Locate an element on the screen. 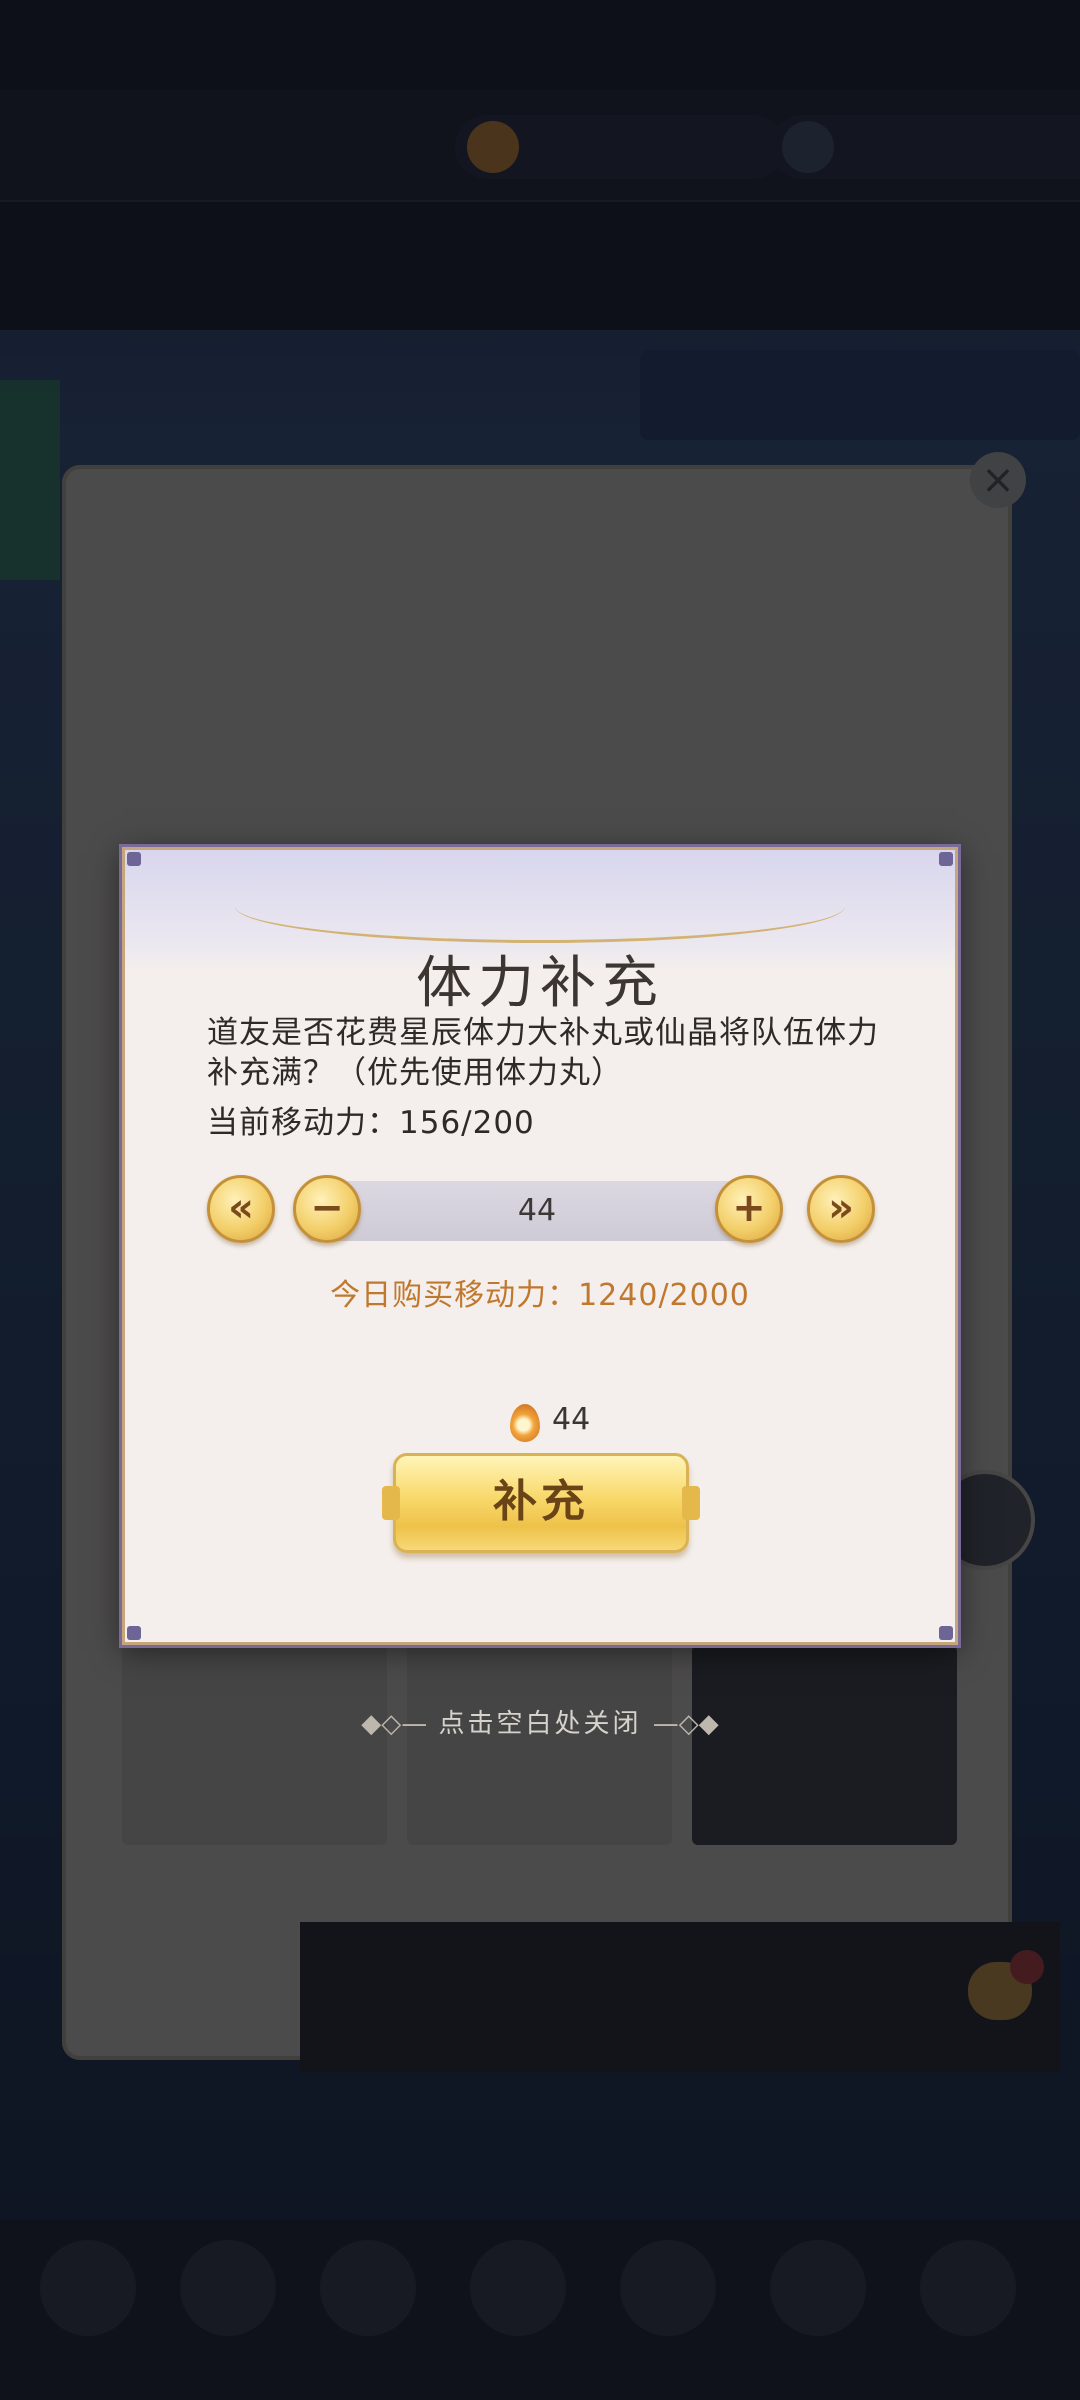  min-quantity-button: « is located at coordinates (241, 1209).